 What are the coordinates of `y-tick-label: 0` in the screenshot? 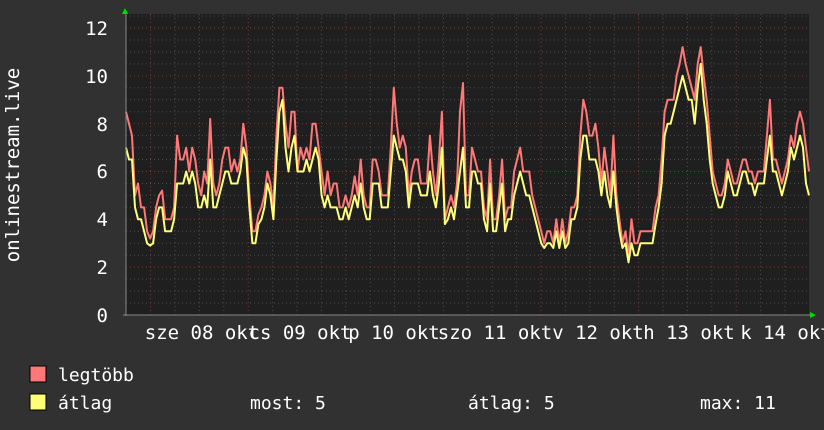 It's located at (102, 316).